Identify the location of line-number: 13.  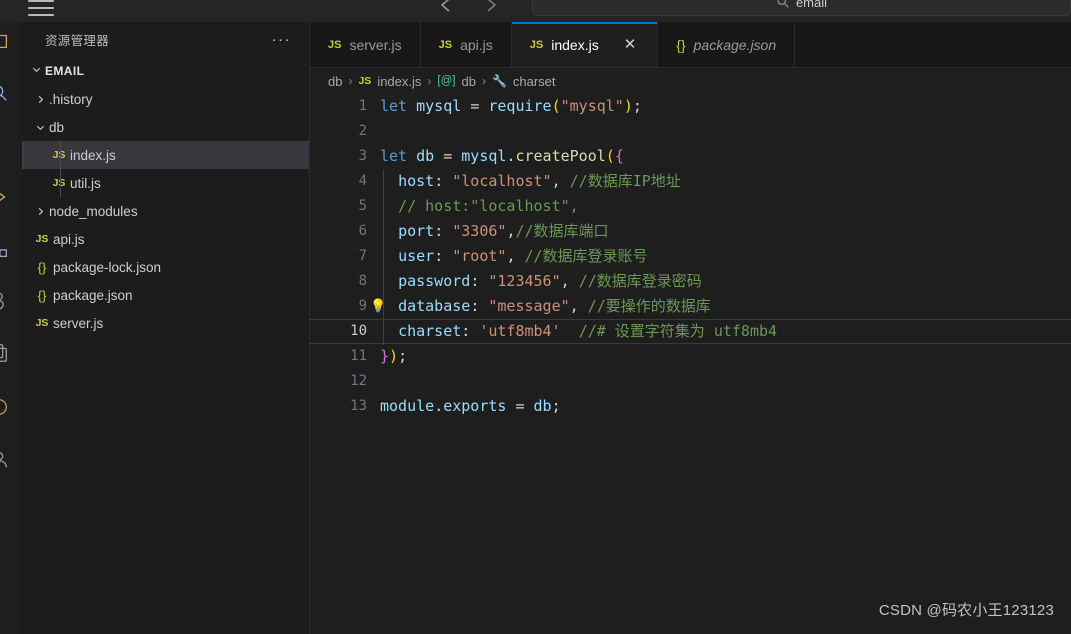
(358, 406).